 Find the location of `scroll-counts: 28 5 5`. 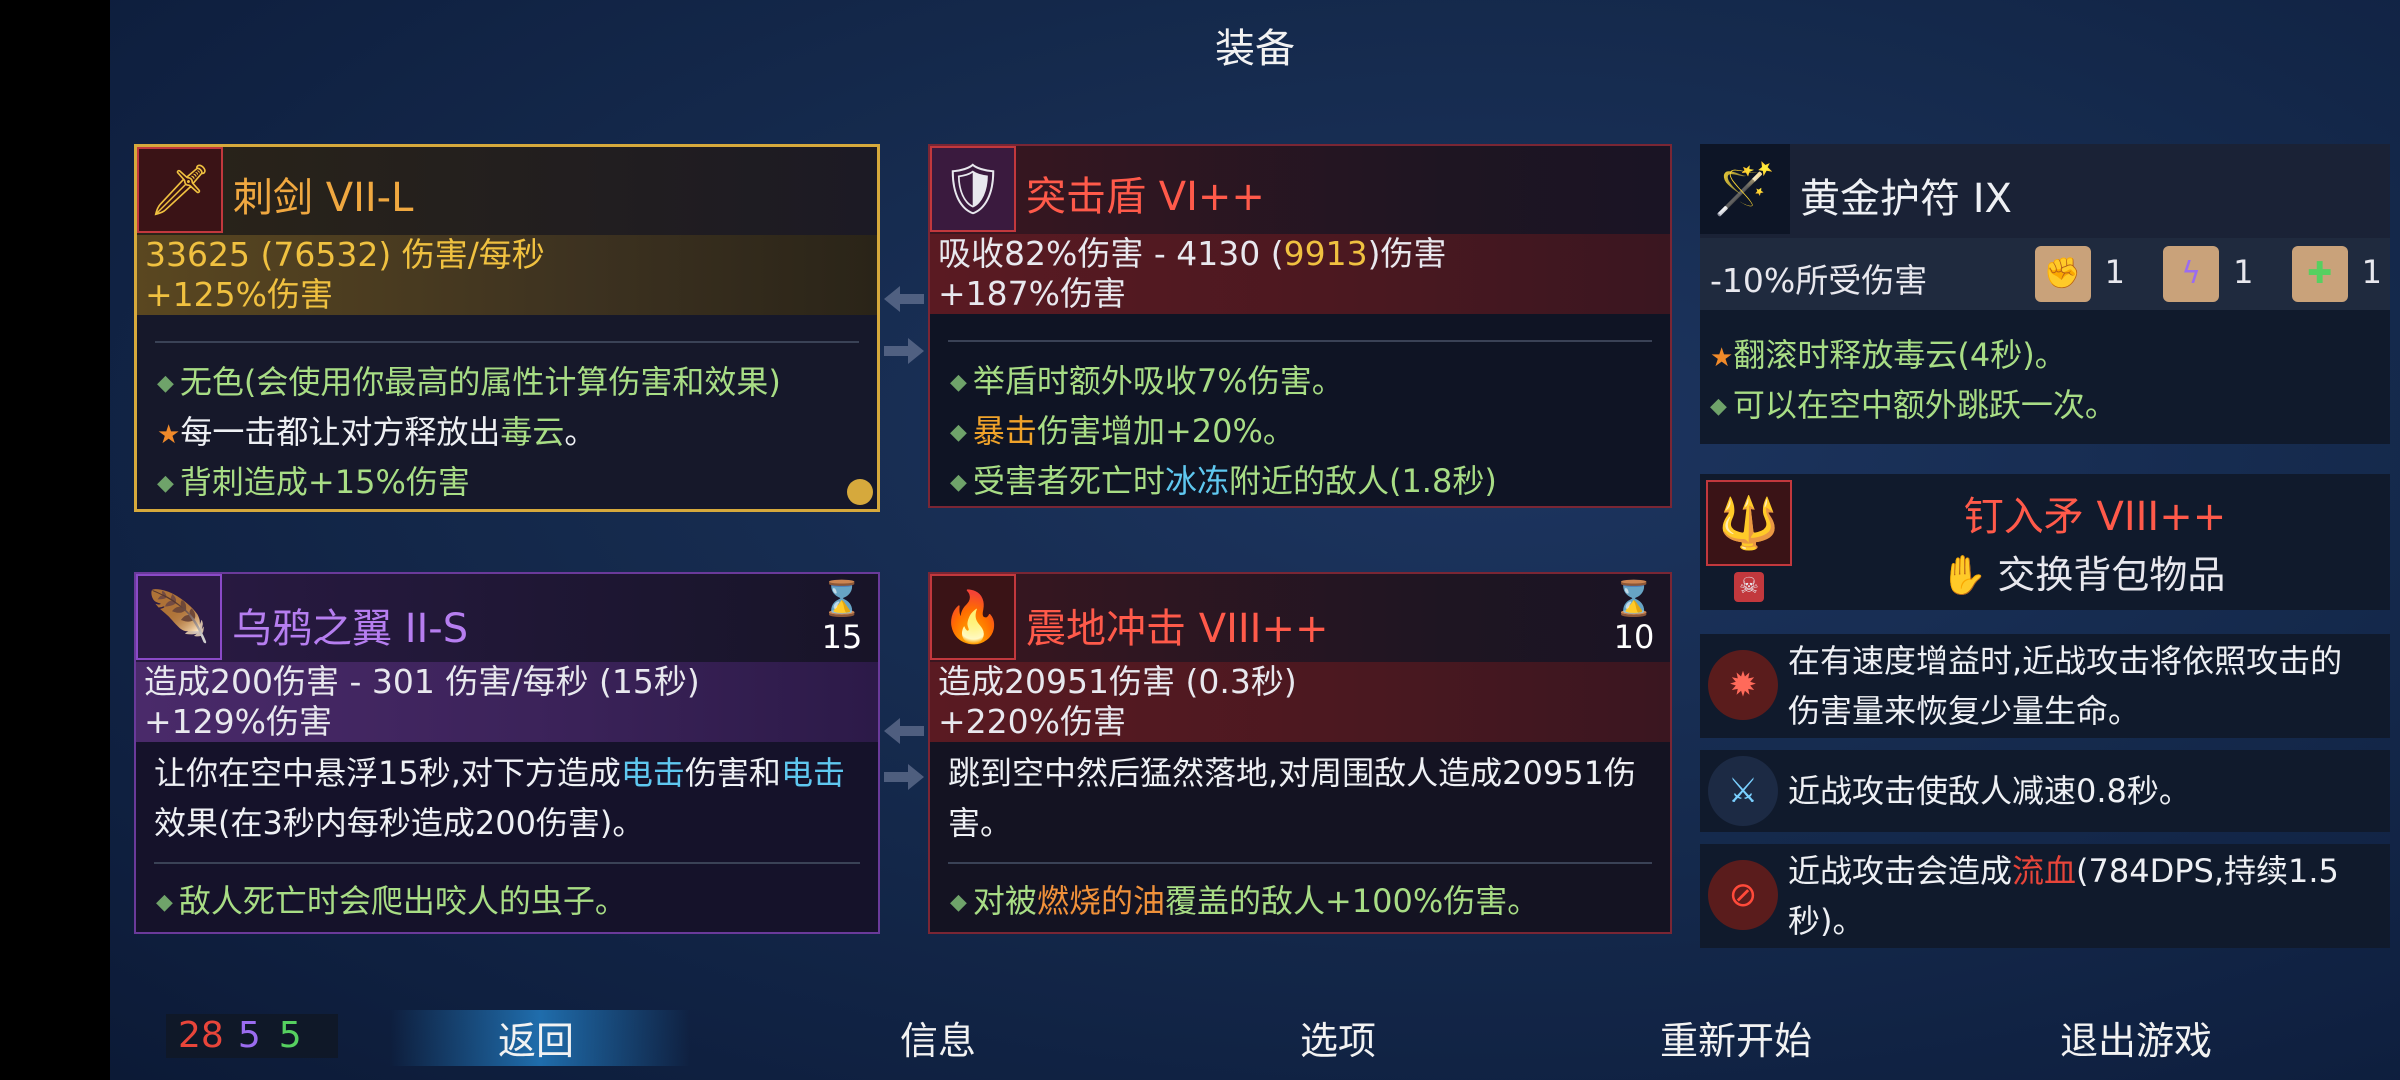

scroll-counts: 28 5 5 is located at coordinates (252, 1036).